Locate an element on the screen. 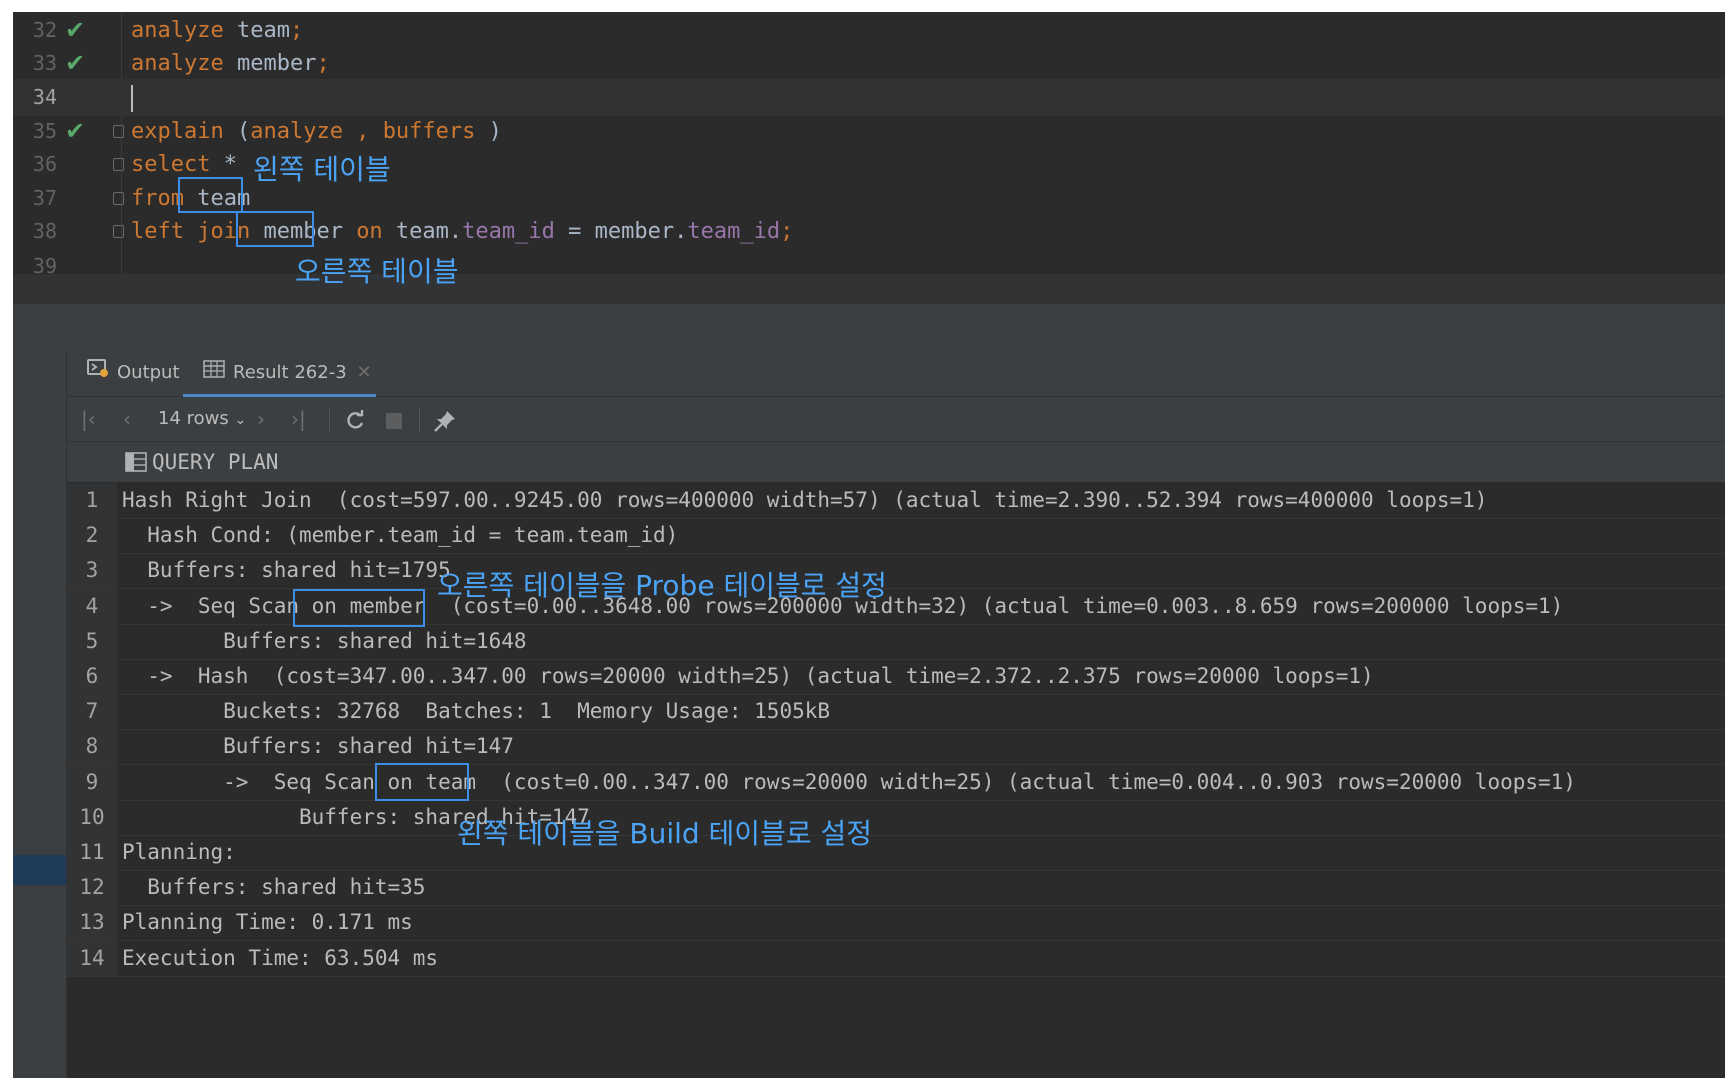 This screenshot has height=1092, width=1734. table-row: 14 Execution Time: 63.504 ms is located at coordinates (896, 958).